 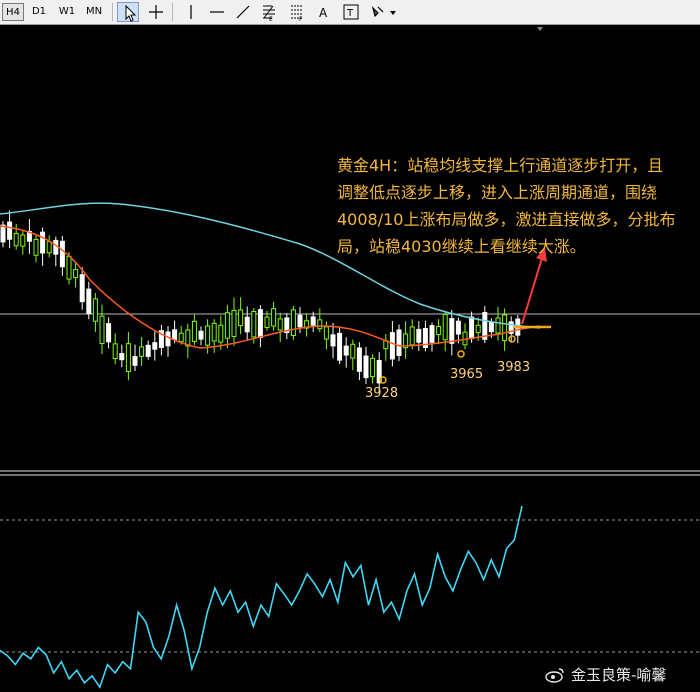 I want to click on cursor-tool, so click(x=128, y=12).